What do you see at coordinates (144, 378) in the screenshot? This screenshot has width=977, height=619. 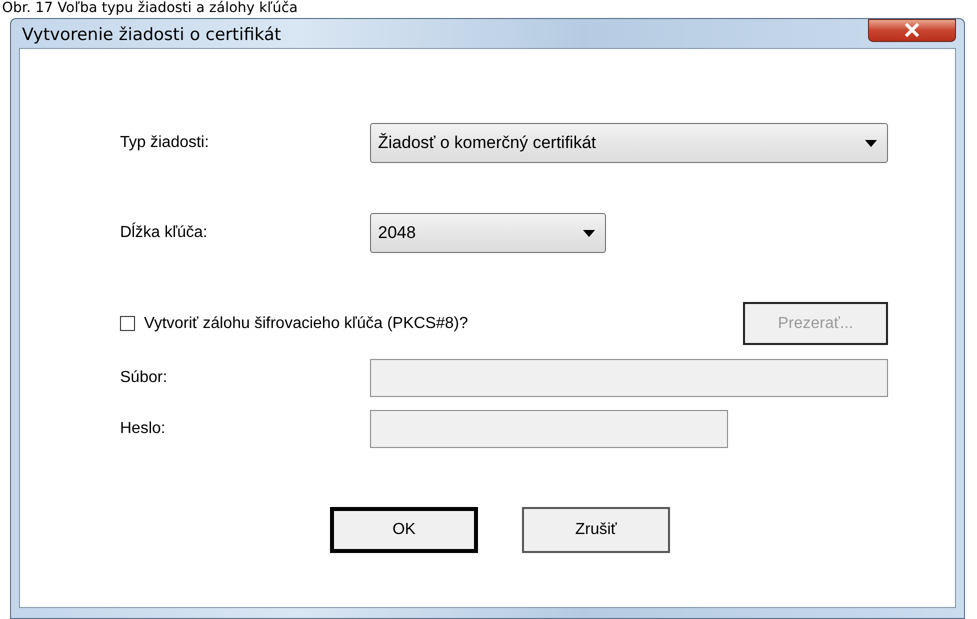 I see `field-label: Súbor:` at bounding box center [144, 378].